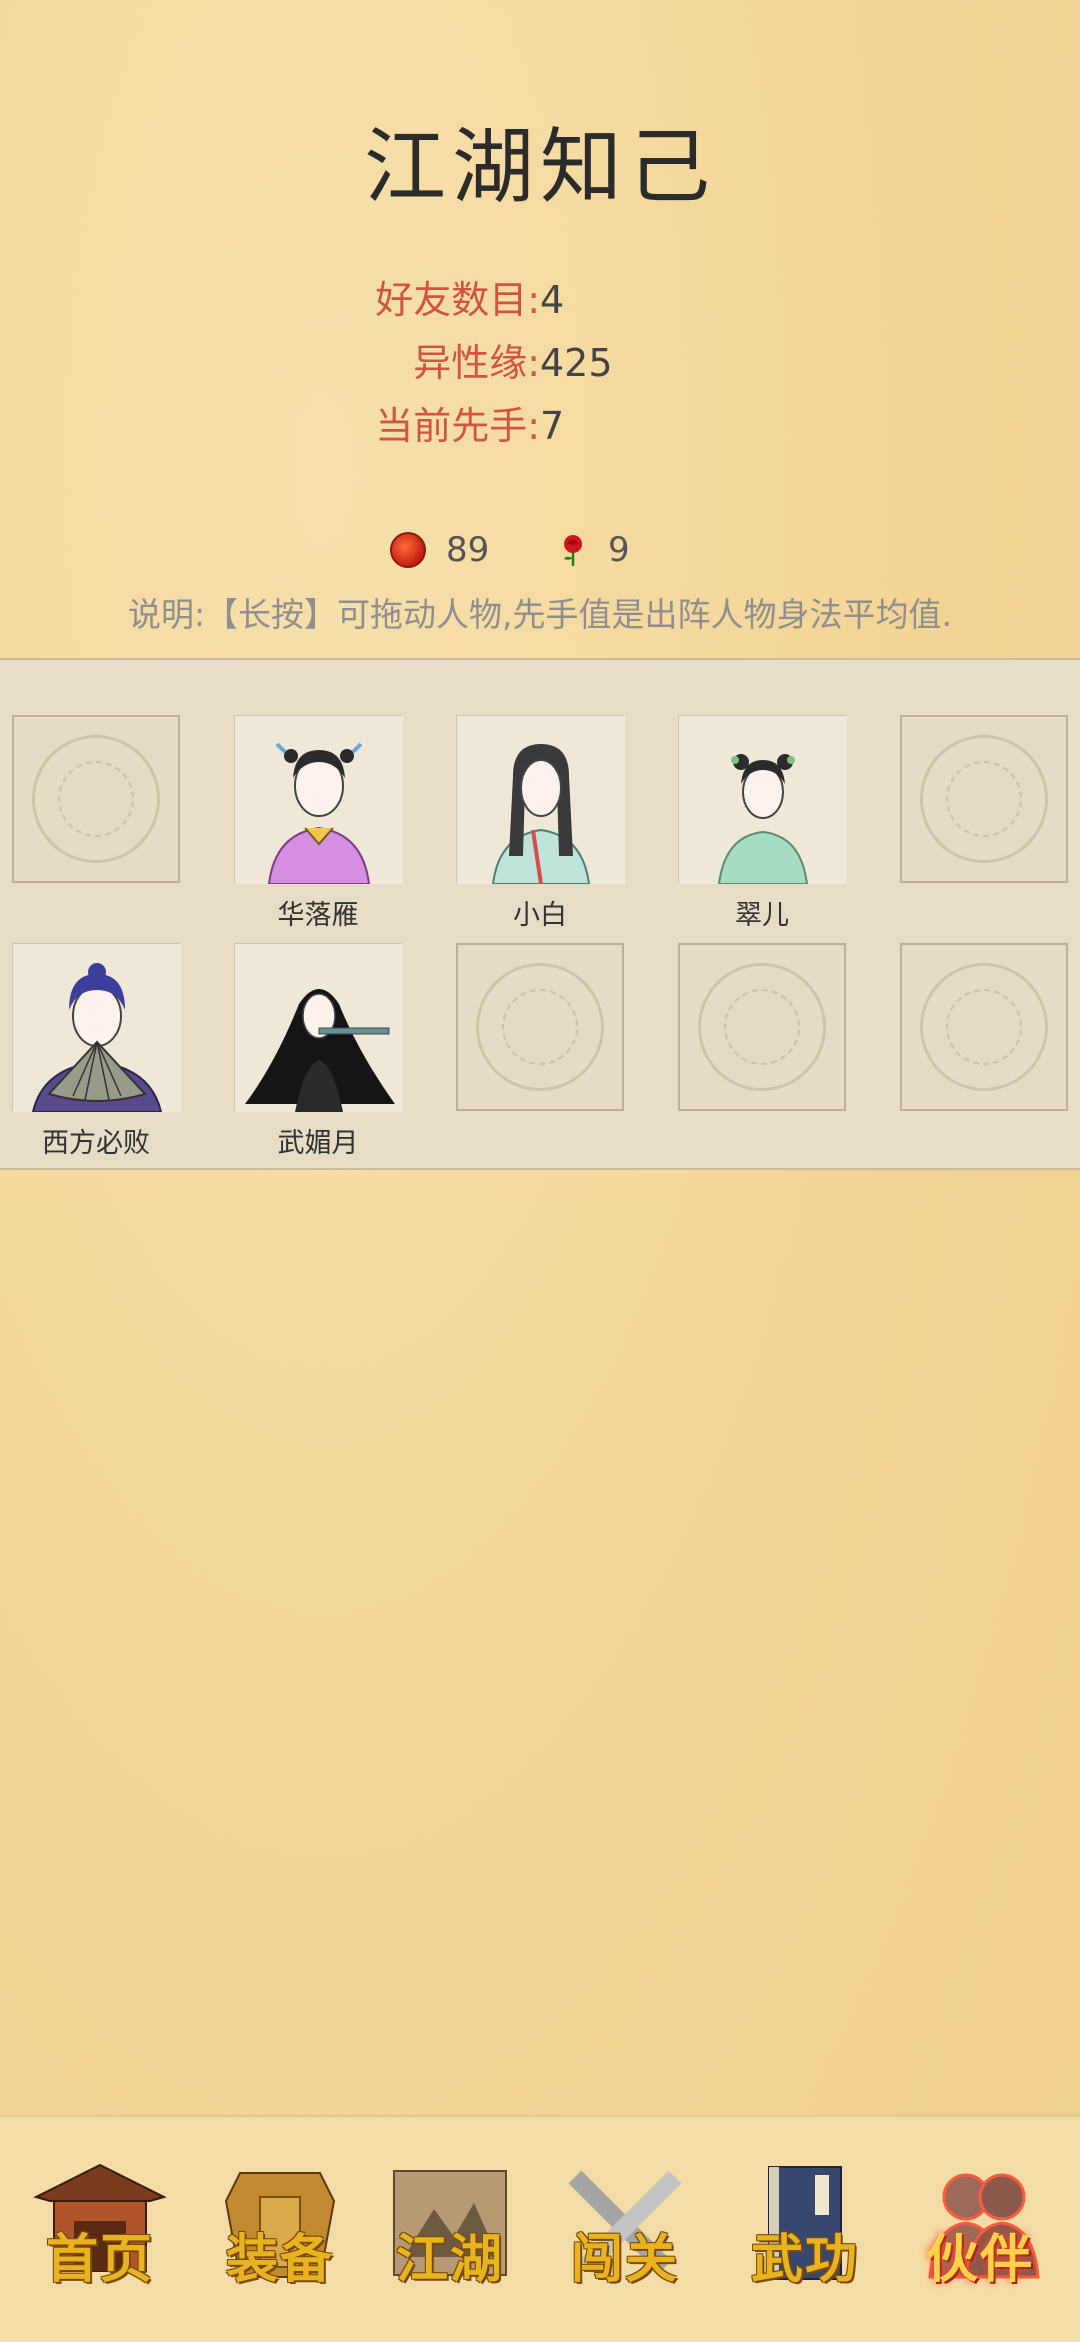 The height and width of the screenshot is (2342, 1080). What do you see at coordinates (804, 2259) in the screenshot?
I see `nav-label: 武功` at bounding box center [804, 2259].